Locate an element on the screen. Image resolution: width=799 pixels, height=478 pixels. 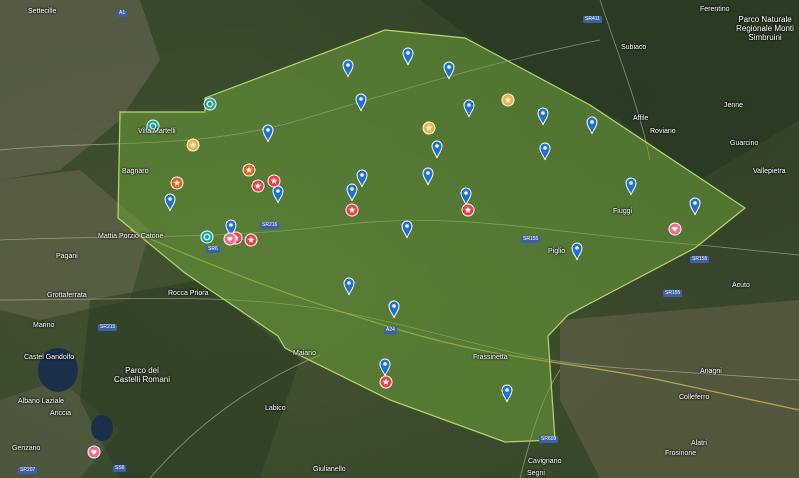
place-label: Segni is located at coordinates (536, 473).